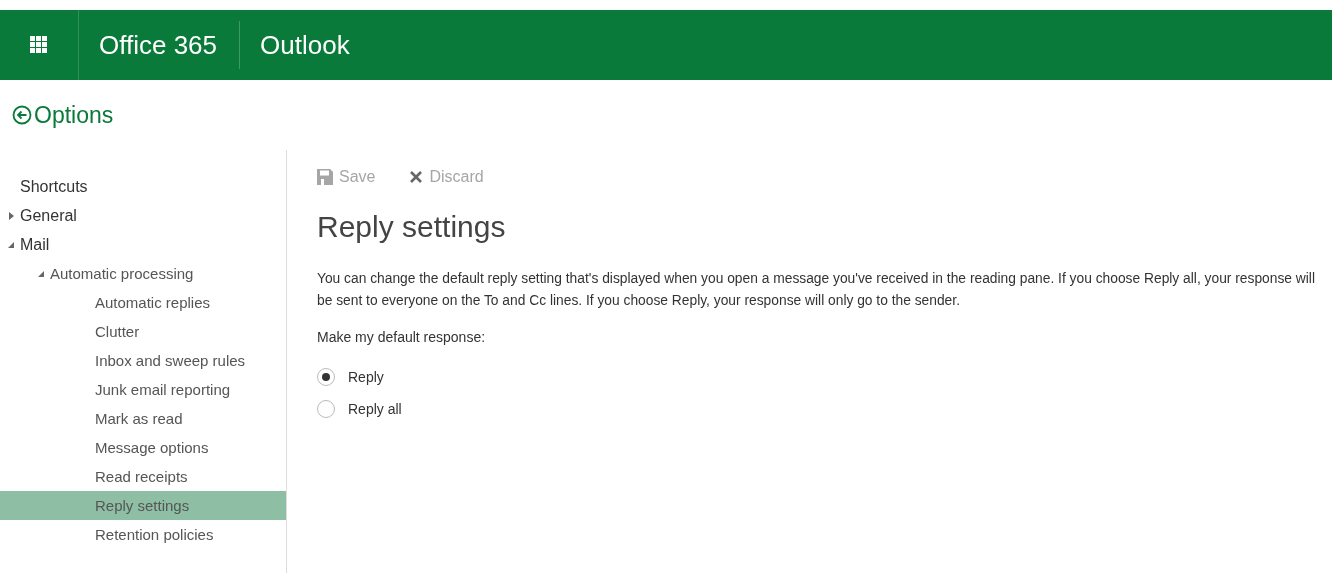 This screenshot has width=1332, height=573. Describe the element at coordinates (11, 215) in the screenshot. I see `collapsed-caret-icon` at that location.